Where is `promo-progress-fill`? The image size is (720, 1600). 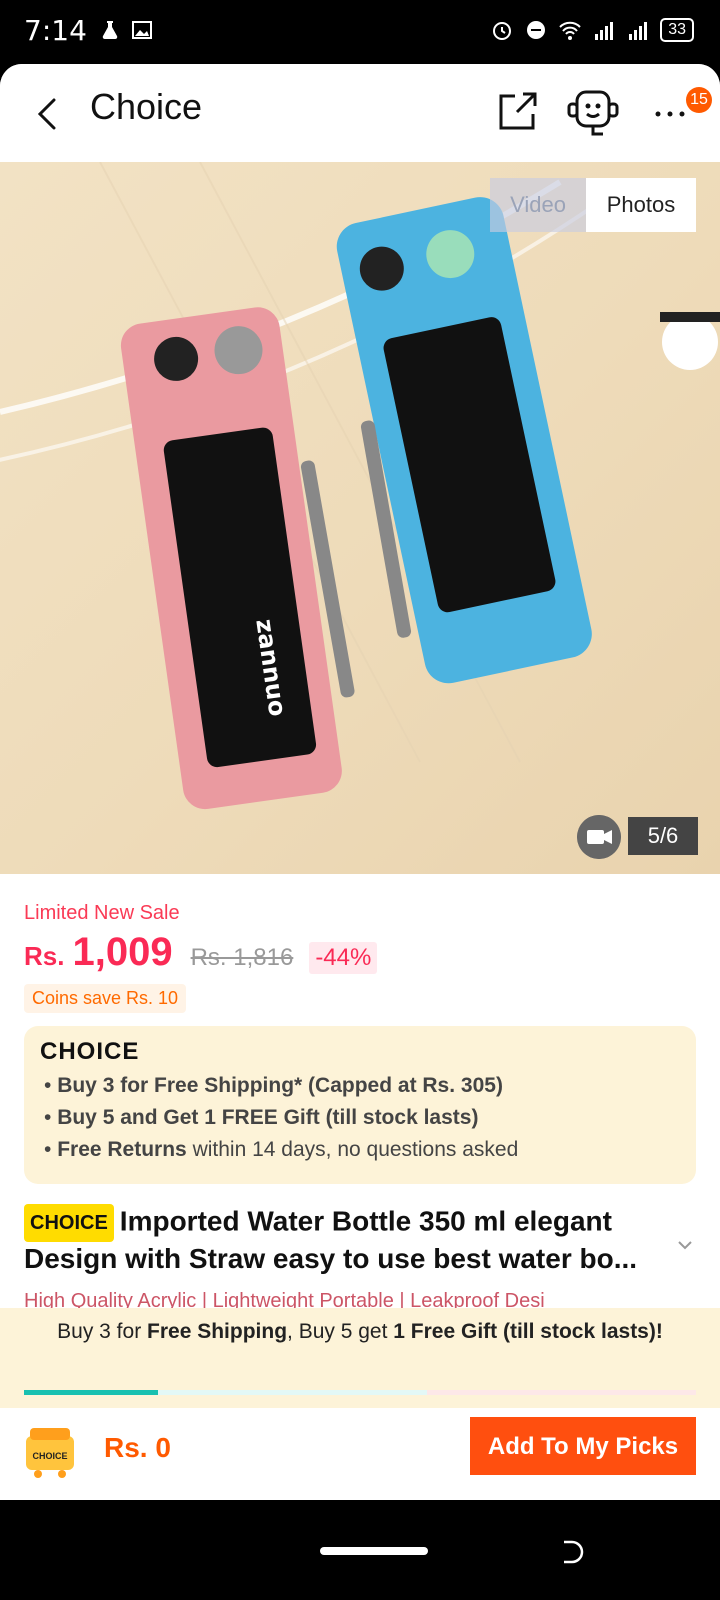
promo-progress-fill is located at coordinates (91, 1392).